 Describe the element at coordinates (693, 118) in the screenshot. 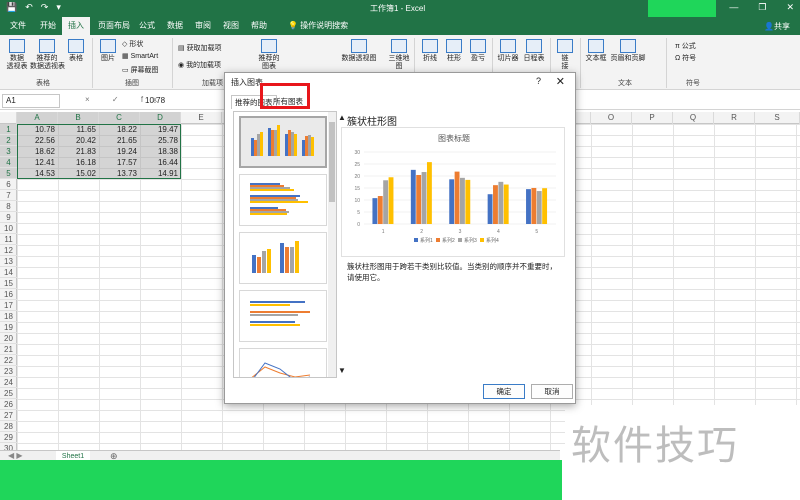

I see `column-header: Q` at that location.